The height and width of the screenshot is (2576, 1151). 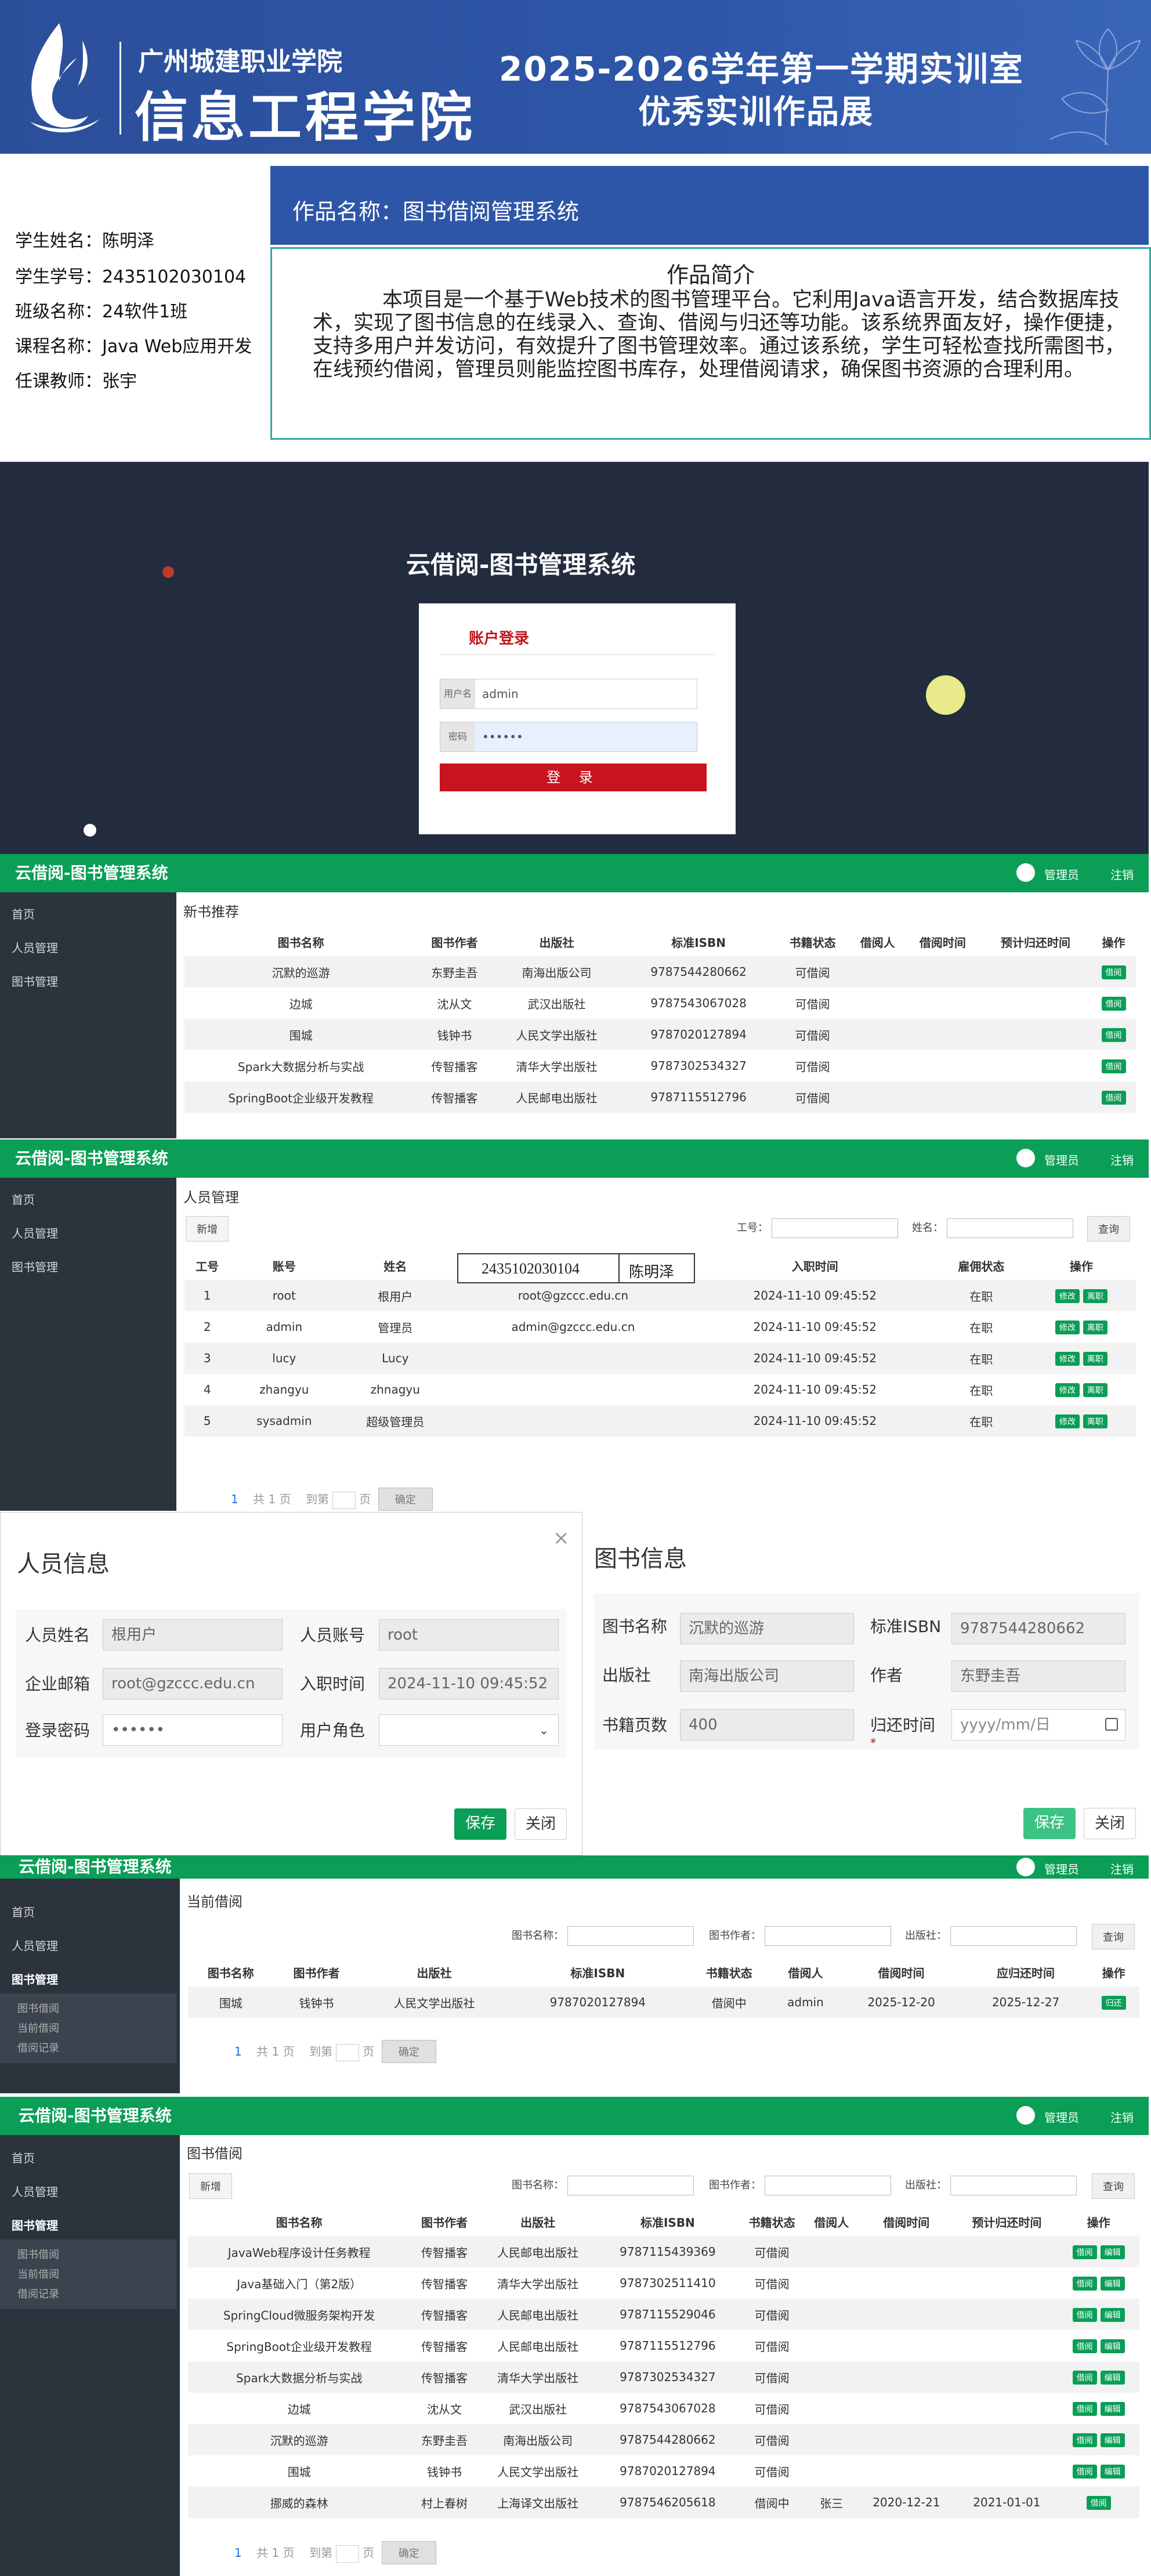 I want to click on book-pages-input: 400, so click(x=767, y=1725).